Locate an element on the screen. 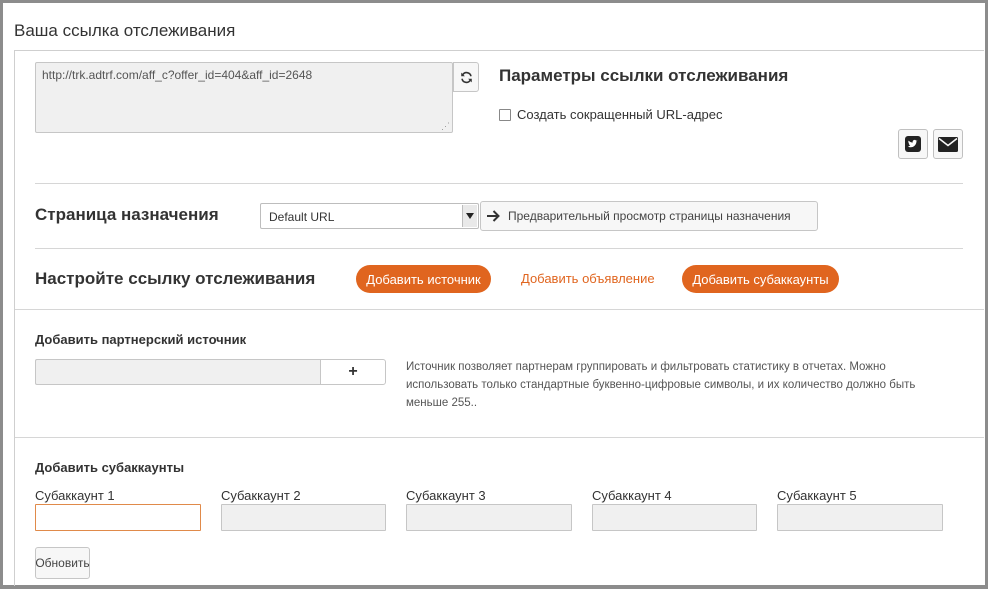 This screenshot has width=988, height=589. subaccount-3-input is located at coordinates (489, 517).